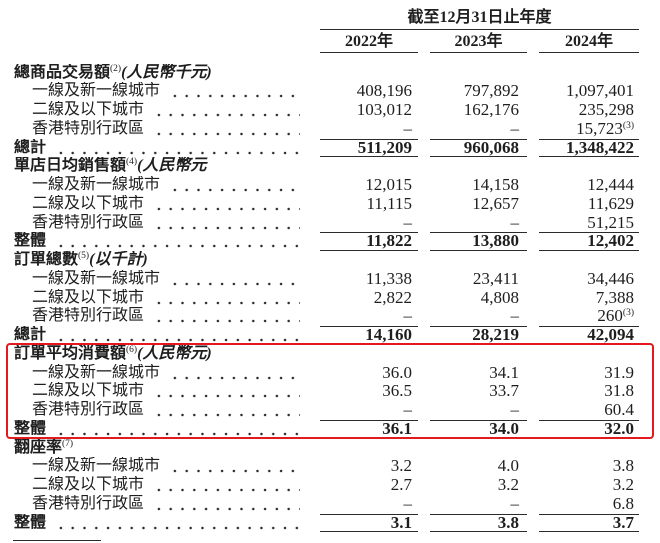 The width and height of the screenshot is (660, 543). What do you see at coordinates (401, 485) in the screenshot?
I see `cell-2022: 2.7` at bounding box center [401, 485].